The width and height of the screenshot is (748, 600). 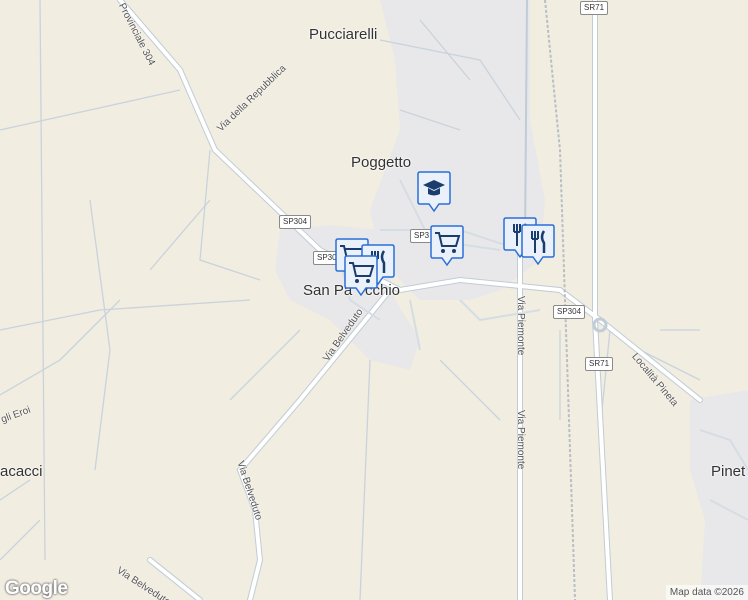 I want to click on google-logo: Google, so click(x=36, y=589).